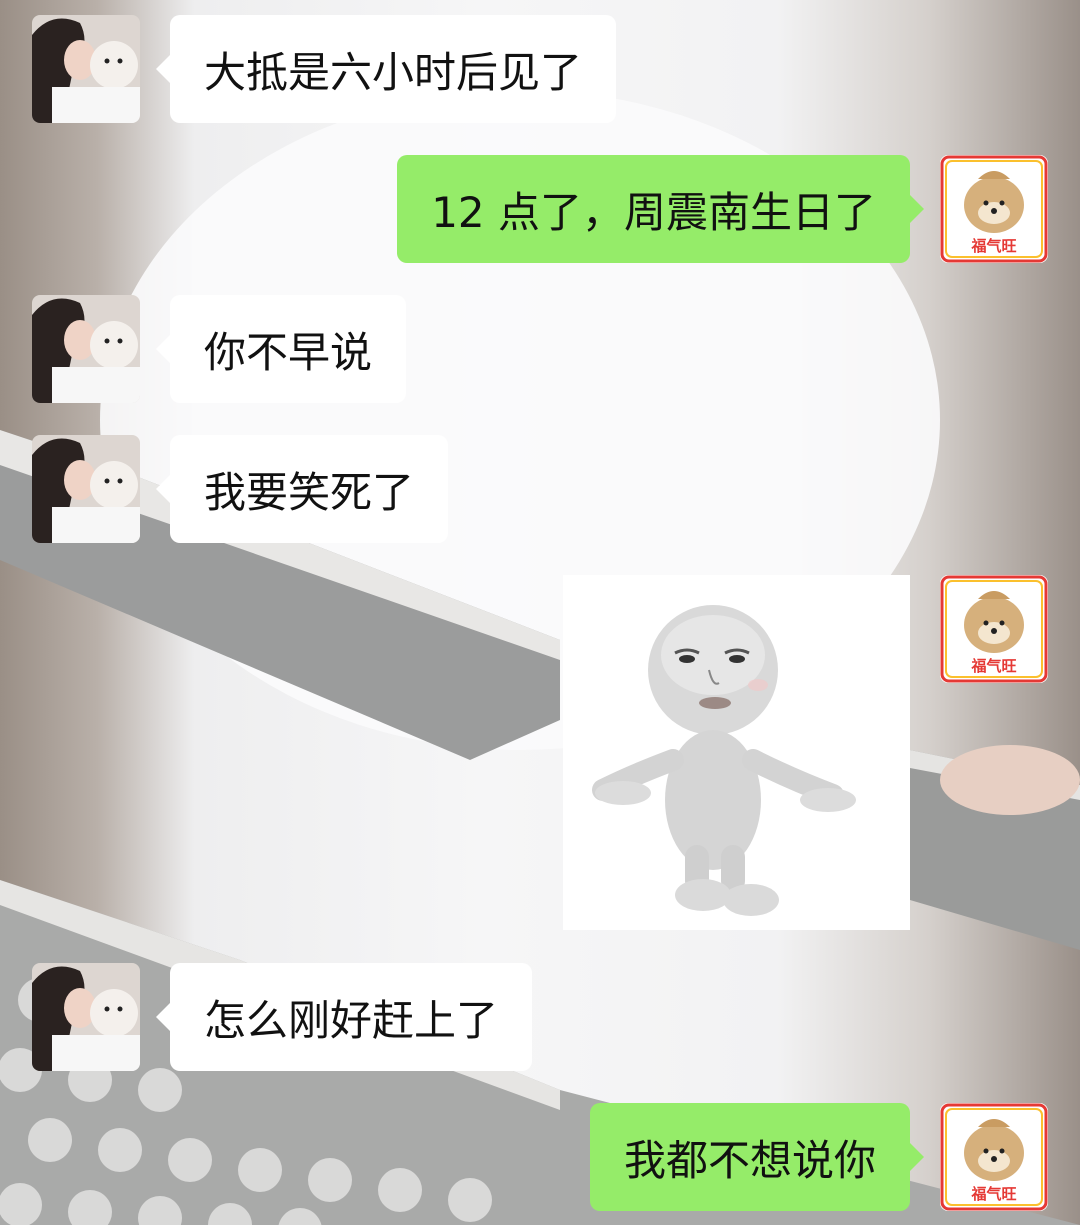  I want to click on incoming-message-bubble: 我要笑死了, so click(302, 489).